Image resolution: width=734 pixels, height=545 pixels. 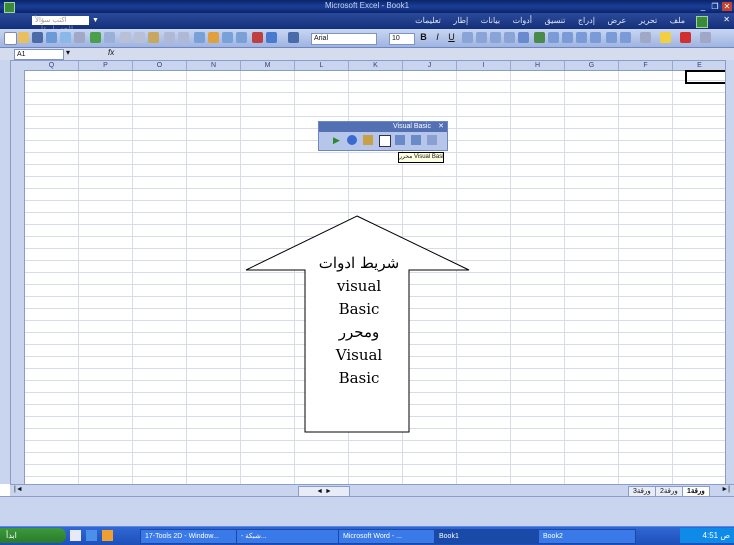 I want to click on design-mode-icon, so click(x=416, y=140).